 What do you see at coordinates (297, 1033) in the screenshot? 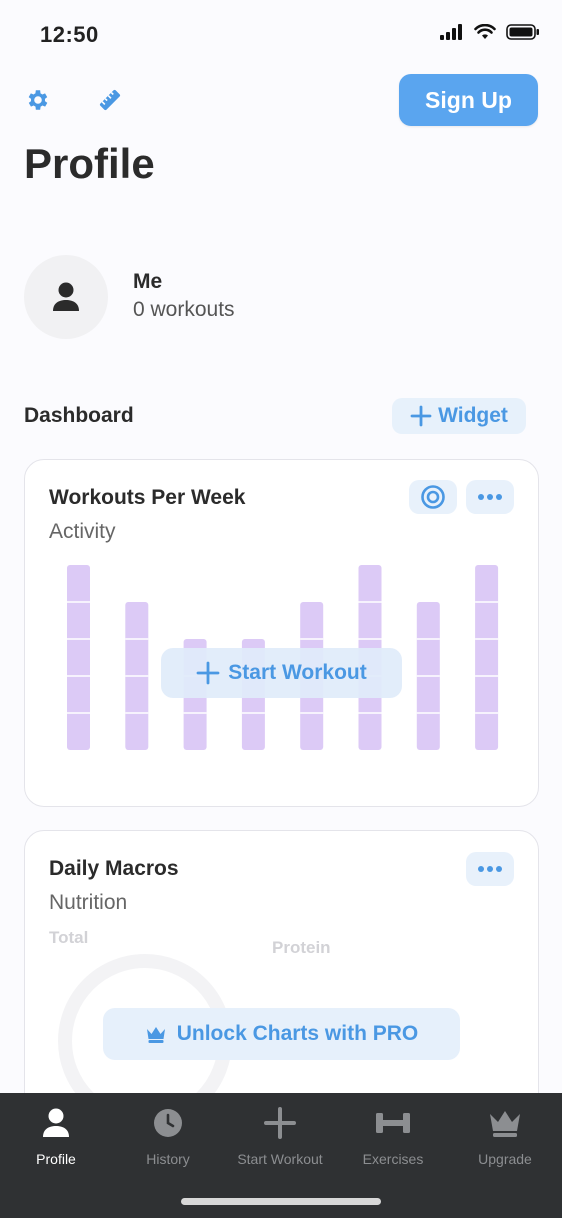
I see `unlock-pro-label: Unlock Charts with PRO` at bounding box center [297, 1033].